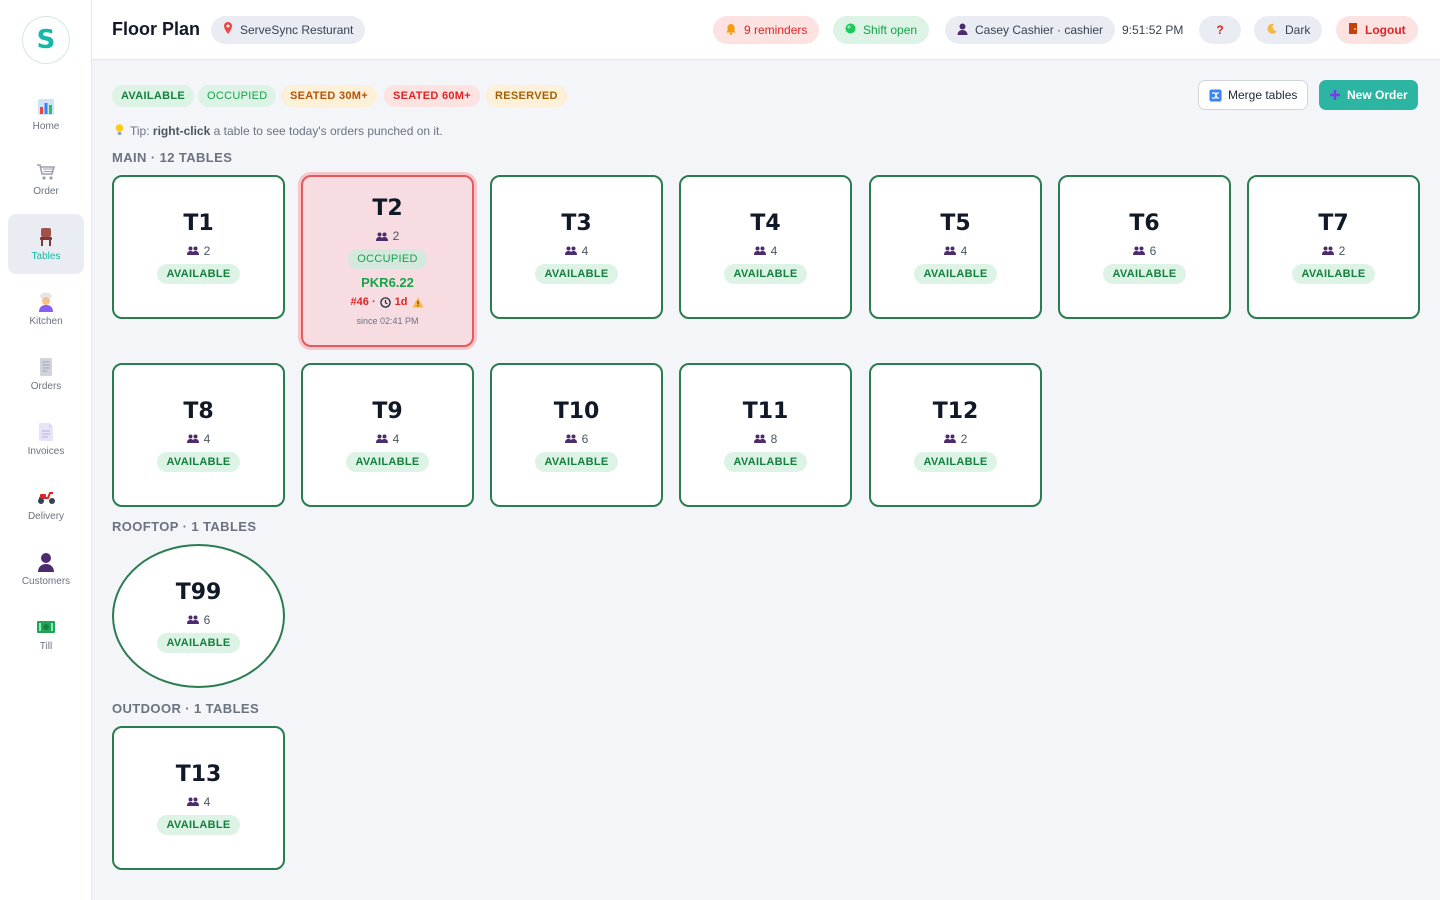 This screenshot has width=1440, height=900. I want to click on sidebar-item-home: Home, so click(46, 114).